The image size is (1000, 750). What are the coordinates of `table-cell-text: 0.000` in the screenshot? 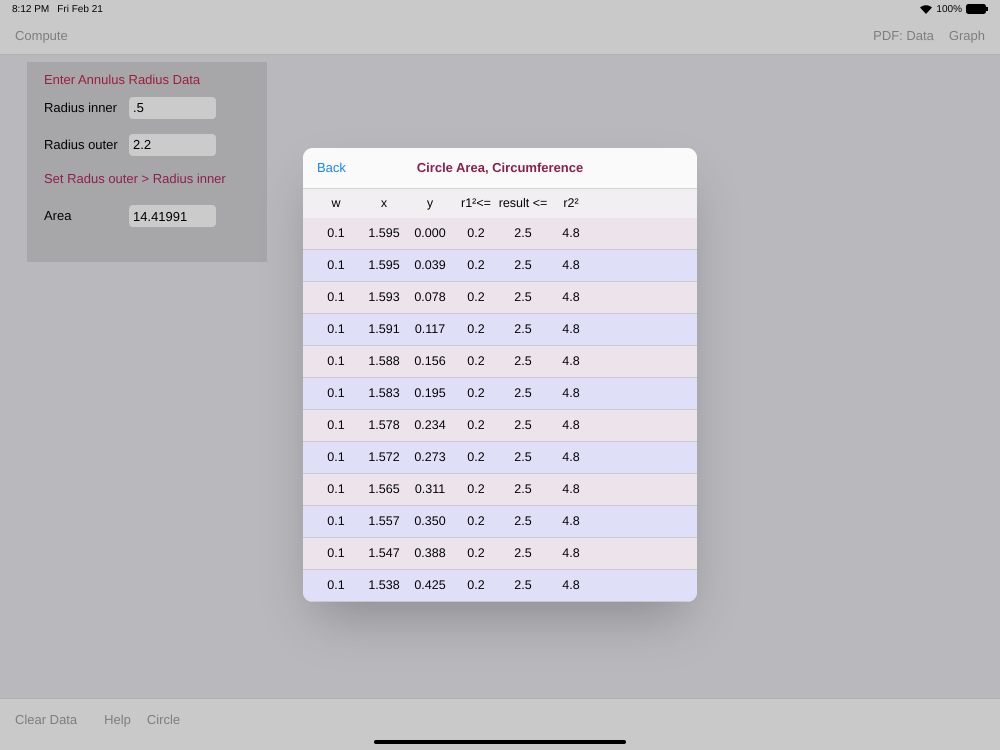 It's located at (430, 233).